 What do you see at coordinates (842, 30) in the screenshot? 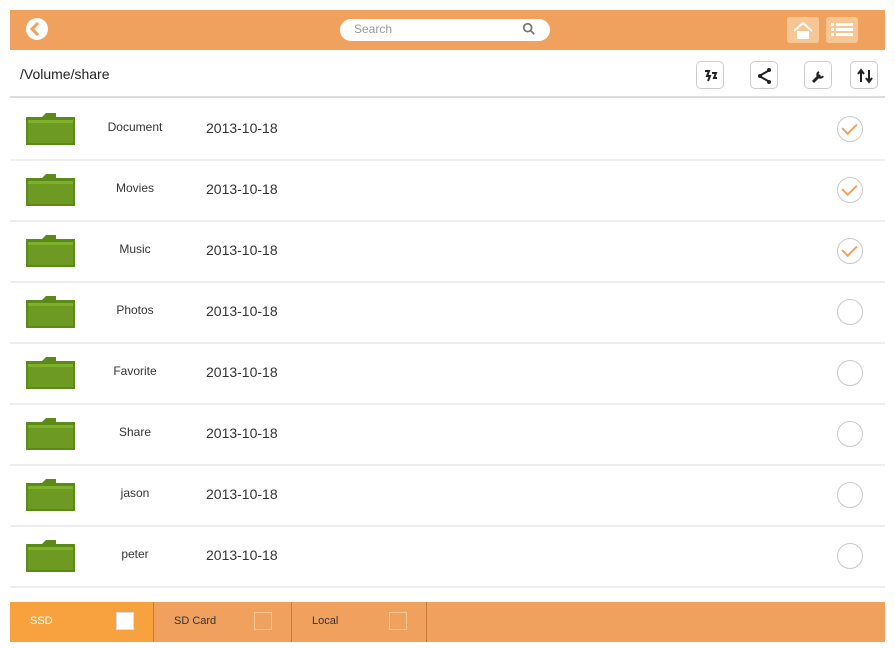
I see `menu-icon` at bounding box center [842, 30].